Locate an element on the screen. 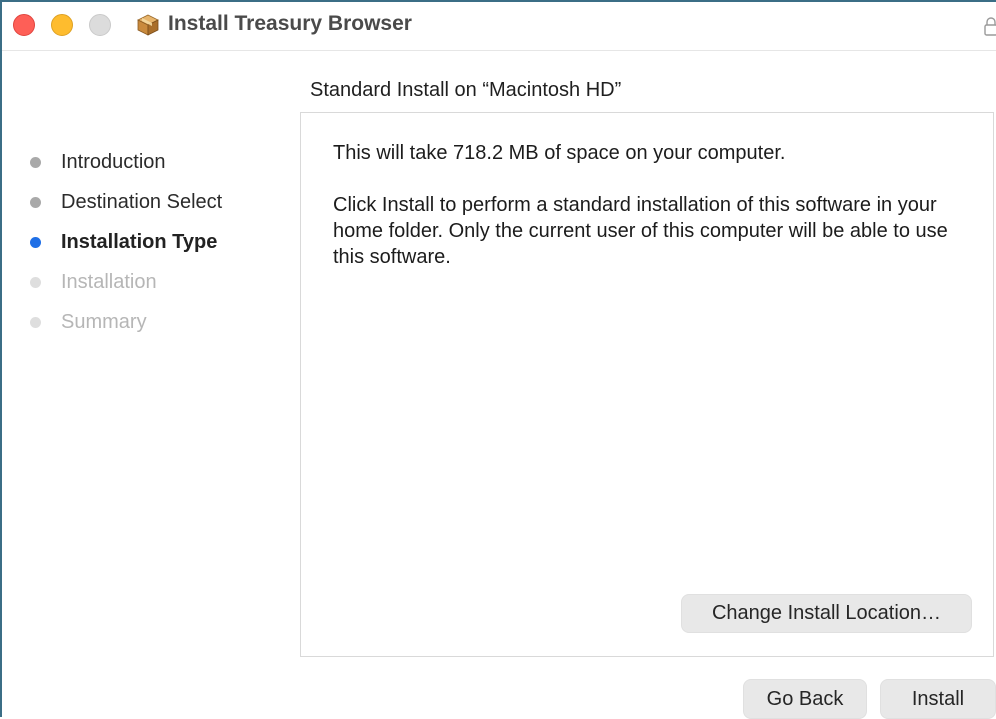 This screenshot has height=719, width=996. step-label: Summary is located at coordinates (104, 321).